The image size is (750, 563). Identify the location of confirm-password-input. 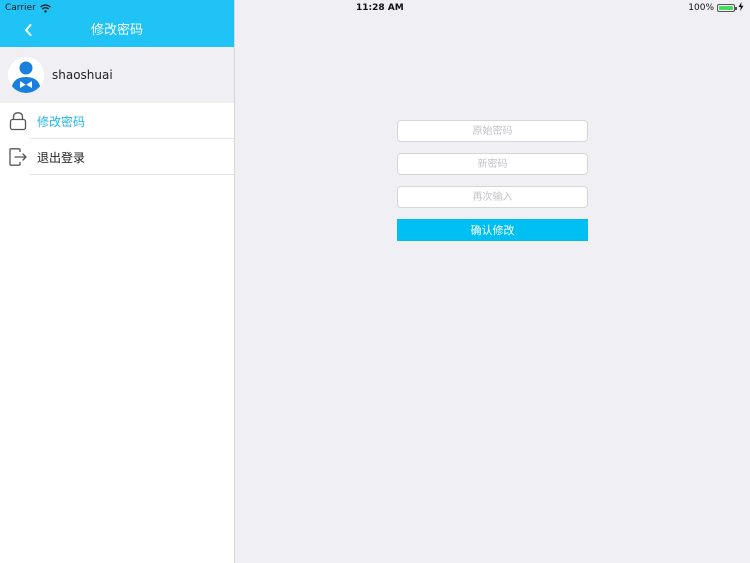
(492, 197).